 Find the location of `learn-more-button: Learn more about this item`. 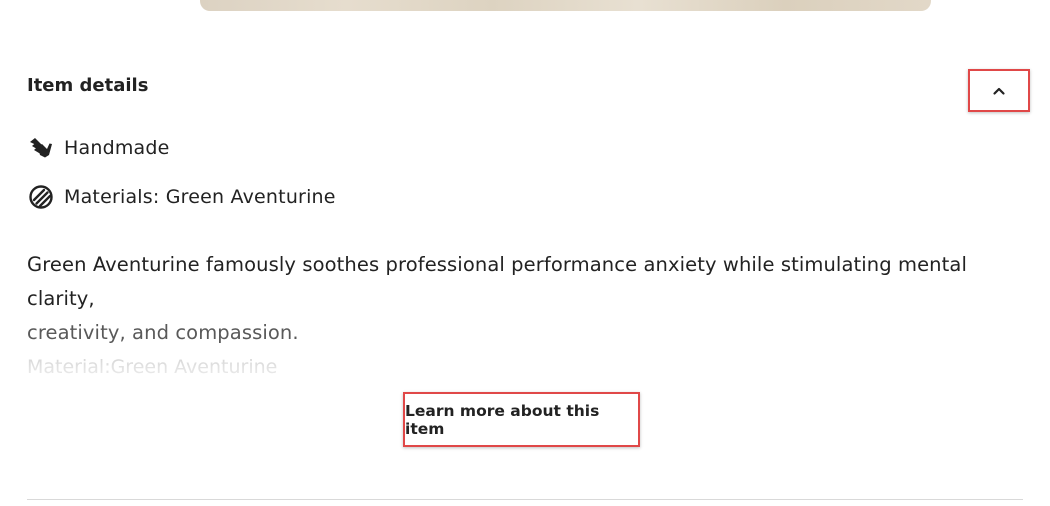

learn-more-button: Learn more about this item is located at coordinates (521, 419).